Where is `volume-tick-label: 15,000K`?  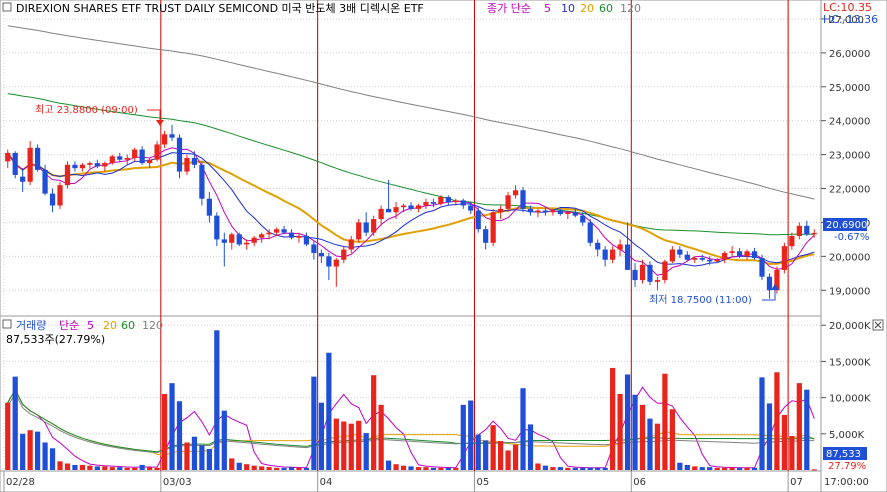 volume-tick-label: 15,000K is located at coordinates (850, 362).